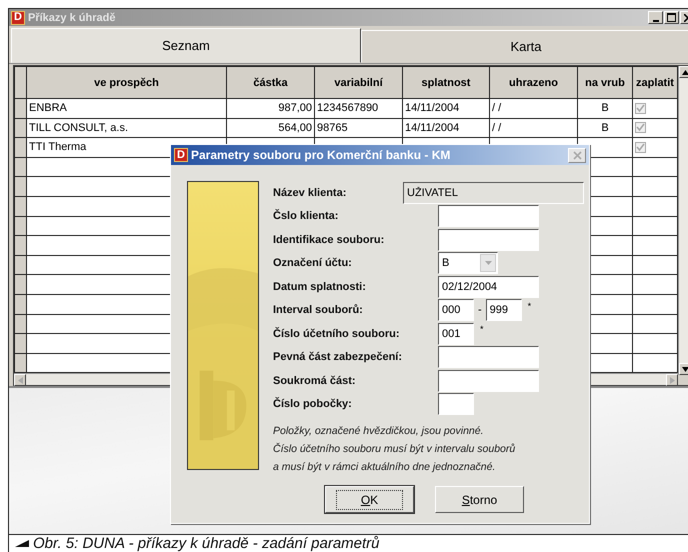  What do you see at coordinates (488, 287) in the screenshot?
I see `input-field: 02/12/2004` at bounding box center [488, 287].